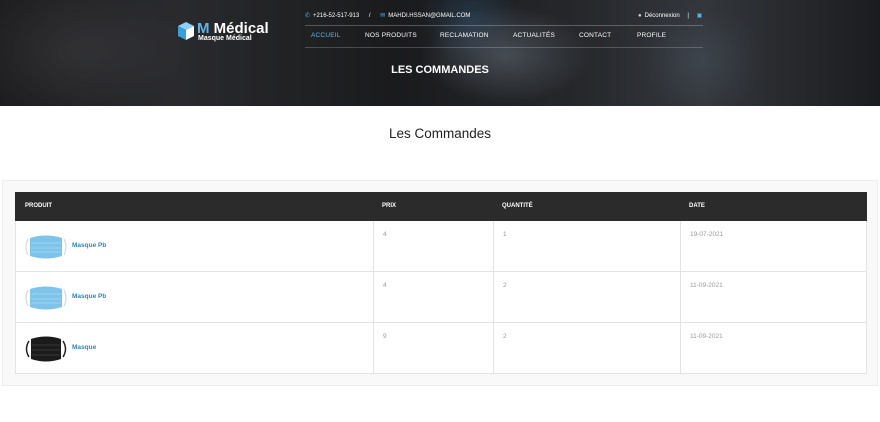 Image resolution: width=880 pixels, height=422 pixels. I want to click on nav-item-accueil: ACCUEIL, so click(326, 35).